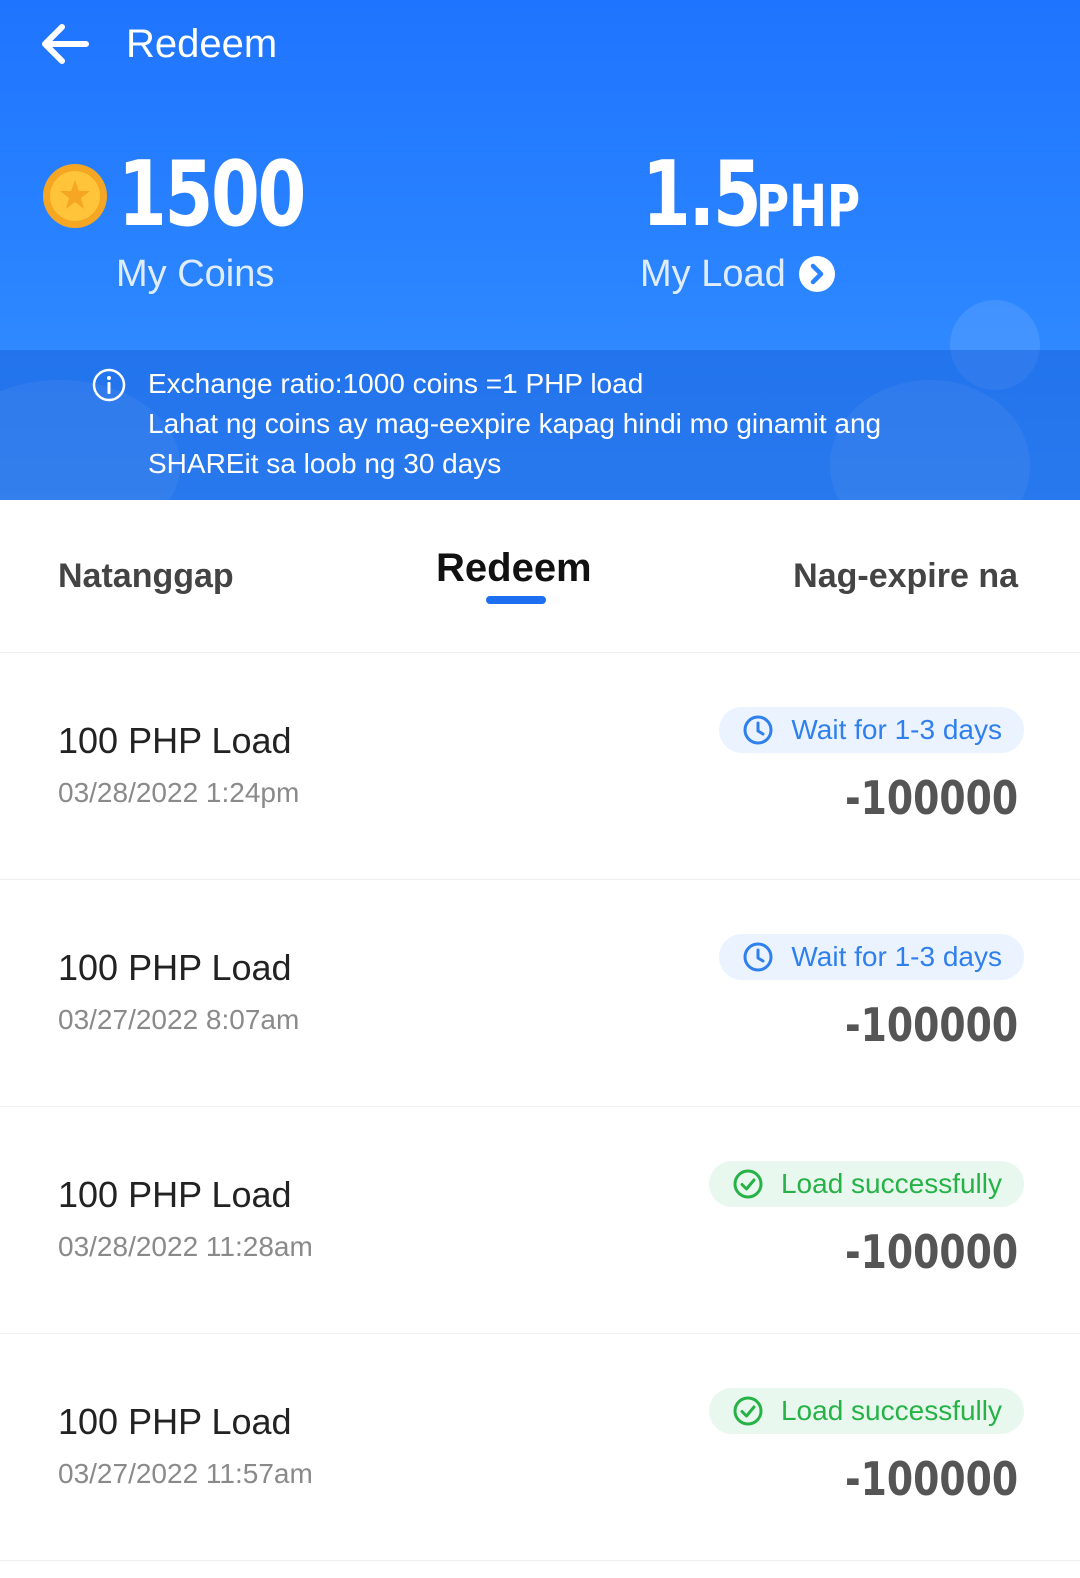 The height and width of the screenshot is (1578, 1080). I want to click on coins-label: My Coins, so click(195, 274).